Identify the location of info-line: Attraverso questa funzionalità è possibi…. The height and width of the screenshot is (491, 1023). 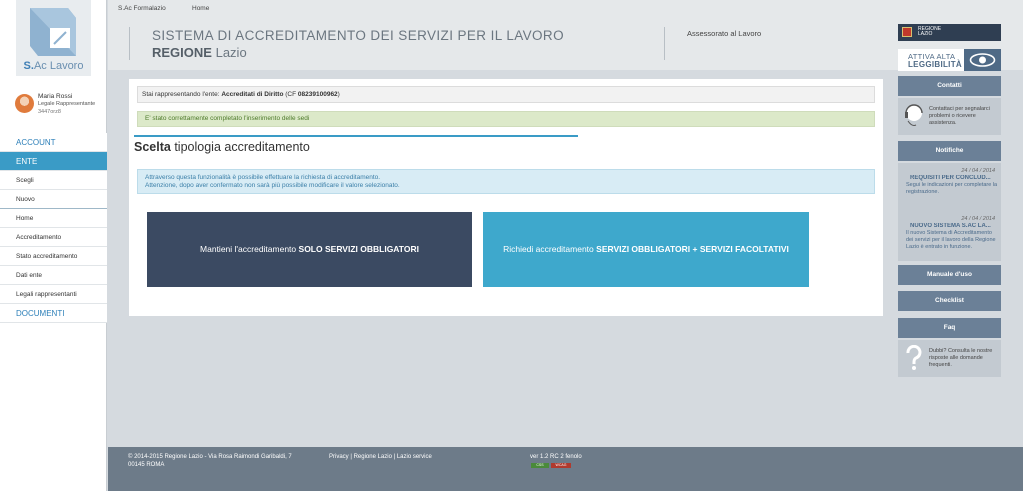
(263, 177).